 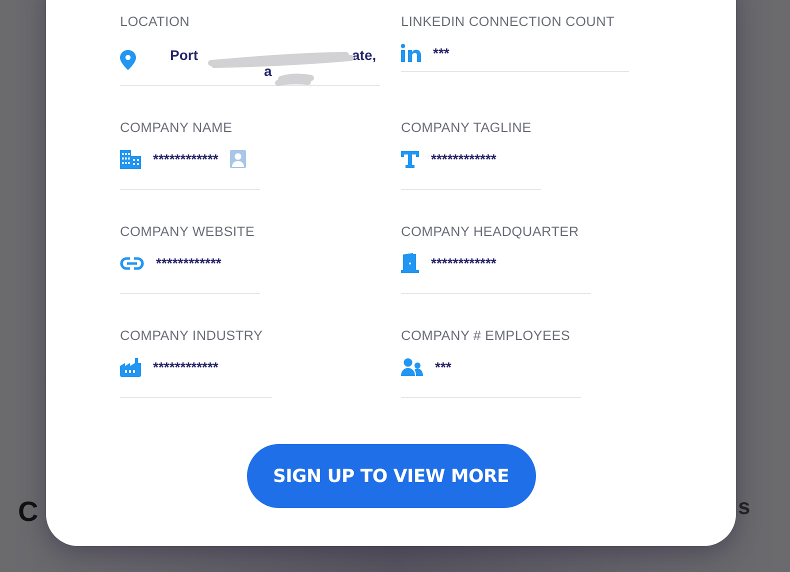 What do you see at coordinates (132, 263) in the screenshot?
I see `link-icon` at bounding box center [132, 263].